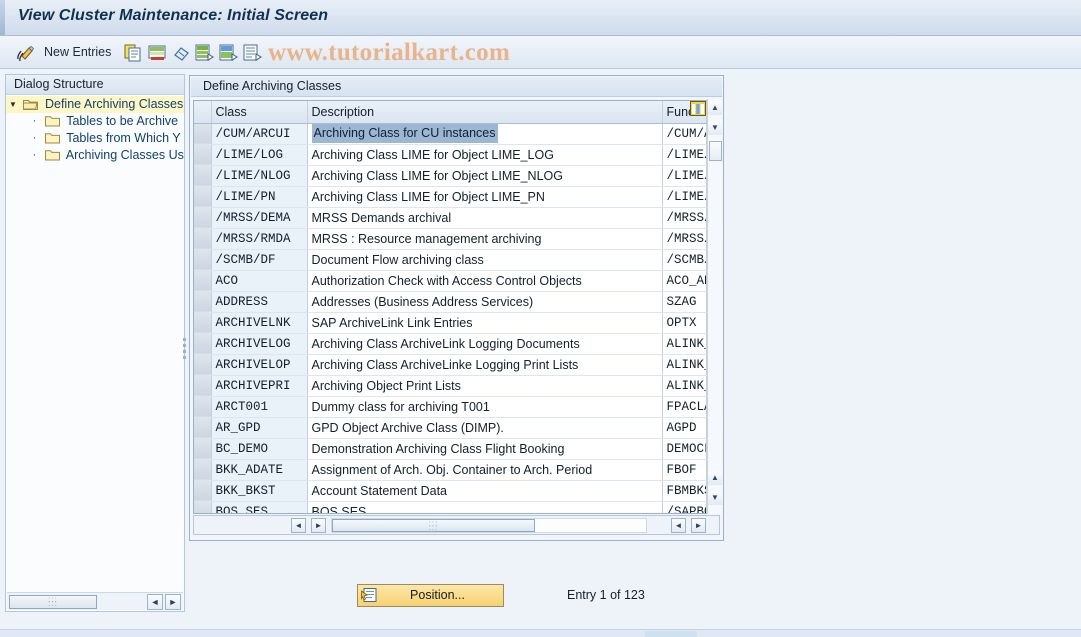 This screenshot has width=1081, height=637. What do you see at coordinates (259, 323) in the screenshot?
I see `cell-class: ARCHIVELNK` at bounding box center [259, 323].